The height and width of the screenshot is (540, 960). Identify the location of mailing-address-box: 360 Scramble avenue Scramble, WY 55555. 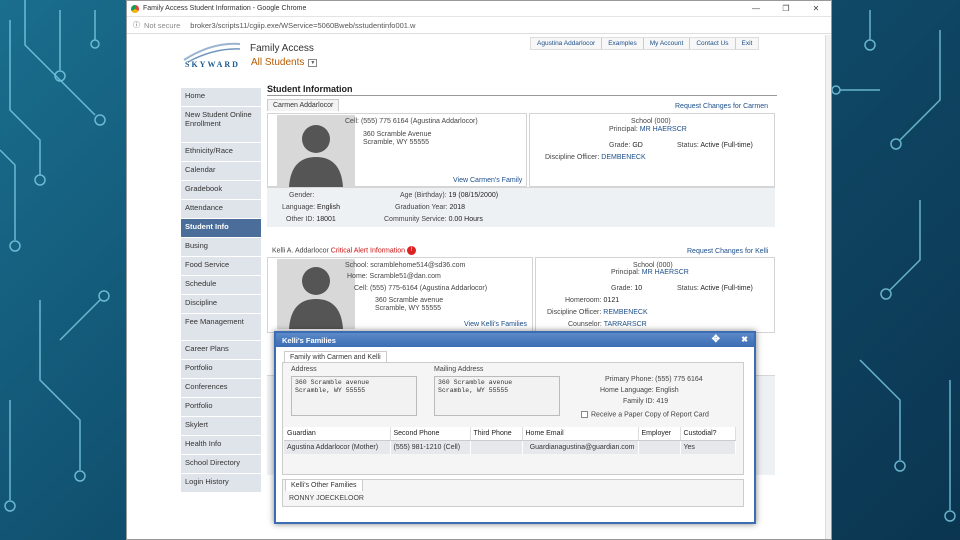
(497, 396).